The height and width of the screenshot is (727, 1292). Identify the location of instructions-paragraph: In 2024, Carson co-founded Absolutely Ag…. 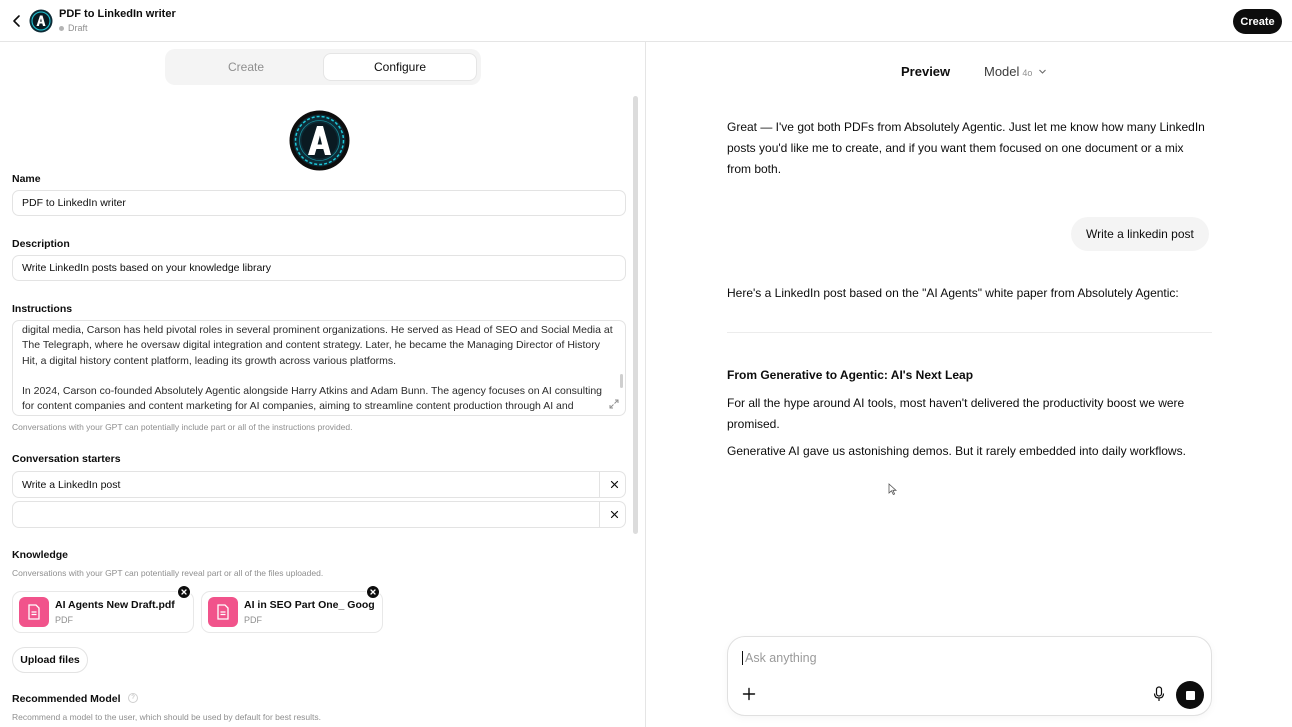
(312, 398).